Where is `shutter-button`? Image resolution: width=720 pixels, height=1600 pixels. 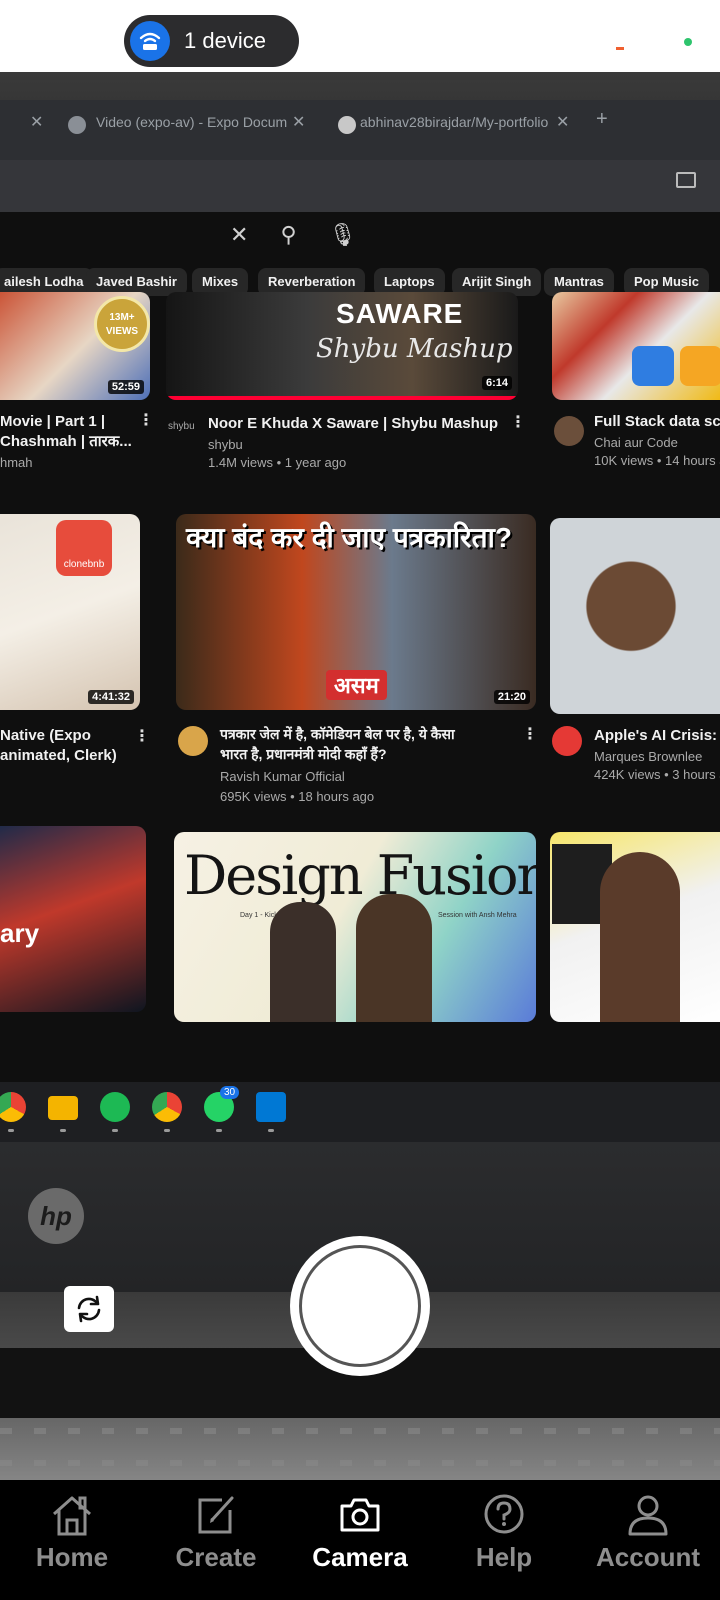
shutter-button is located at coordinates (360, 1306).